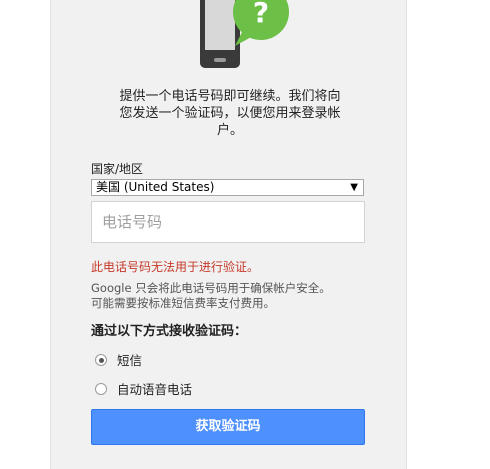 The height and width of the screenshot is (469, 490). Describe the element at coordinates (169, 331) in the screenshot. I see `method-title: 通过以下方式接收验证码：` at that location.